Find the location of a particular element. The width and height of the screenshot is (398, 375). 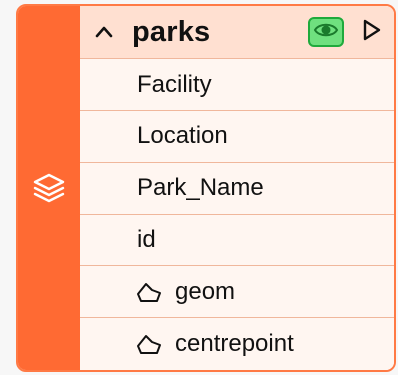

field-row-id: id is located at coordinates (237, 240).